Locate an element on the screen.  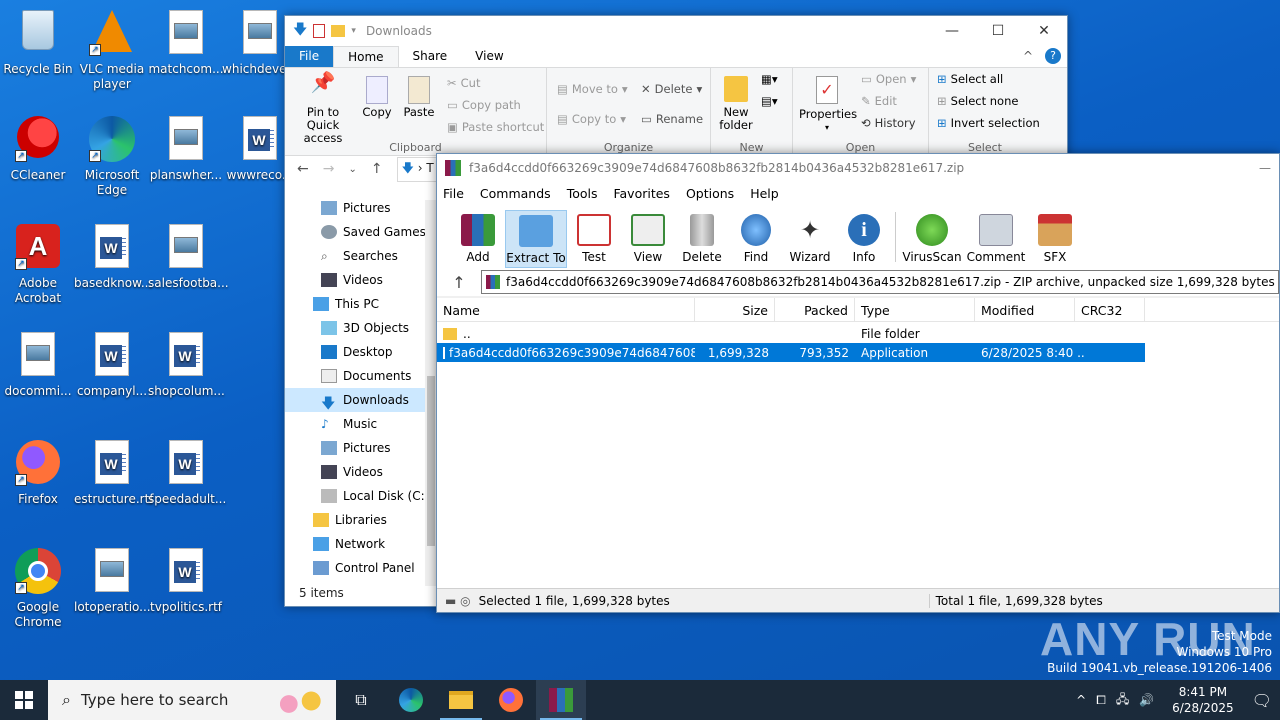
nav-item-pictures: Pictures is located at coordinates (361, 208).